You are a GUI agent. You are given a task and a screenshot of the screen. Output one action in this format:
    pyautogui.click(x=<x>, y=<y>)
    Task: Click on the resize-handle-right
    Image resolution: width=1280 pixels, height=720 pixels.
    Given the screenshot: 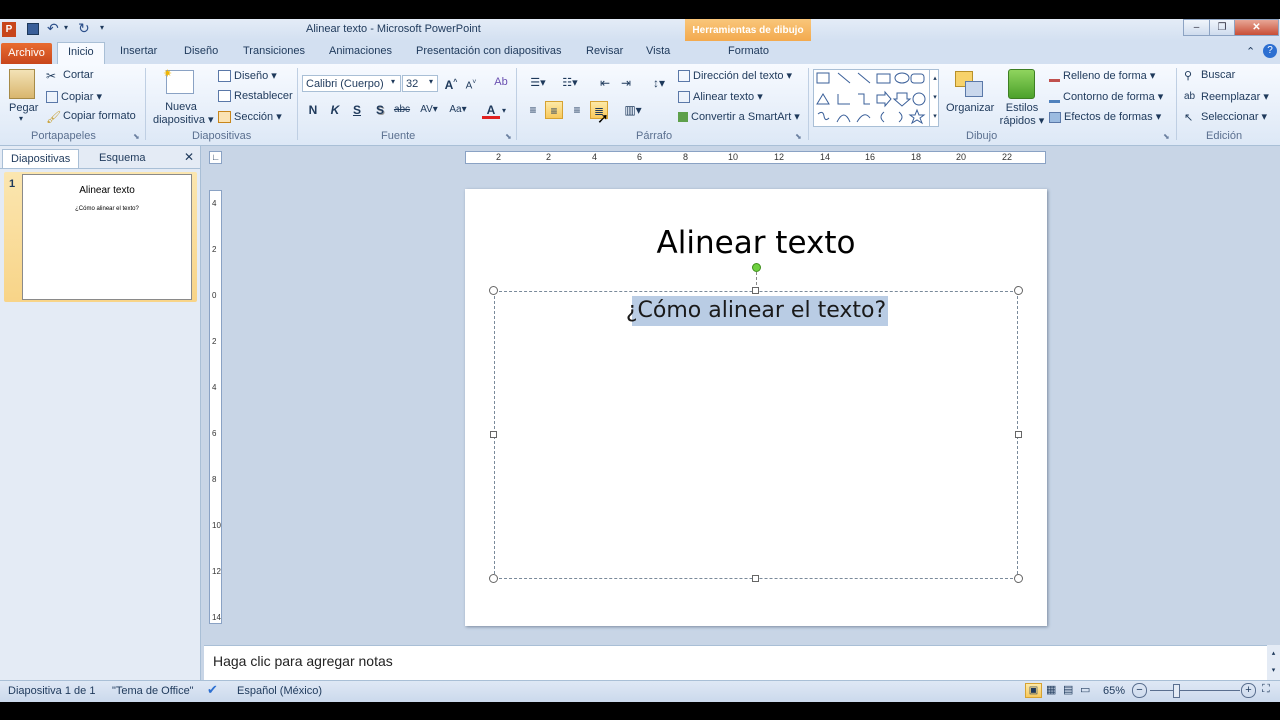 What is the action you would take?
    pyautogui.click(x=1018, y=434)
    